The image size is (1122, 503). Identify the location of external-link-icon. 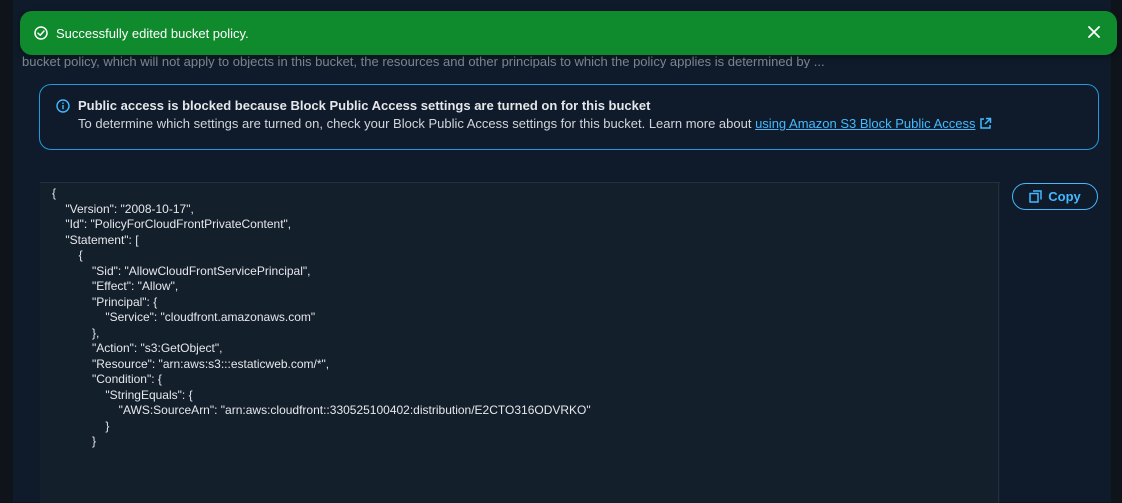
(985, 125).